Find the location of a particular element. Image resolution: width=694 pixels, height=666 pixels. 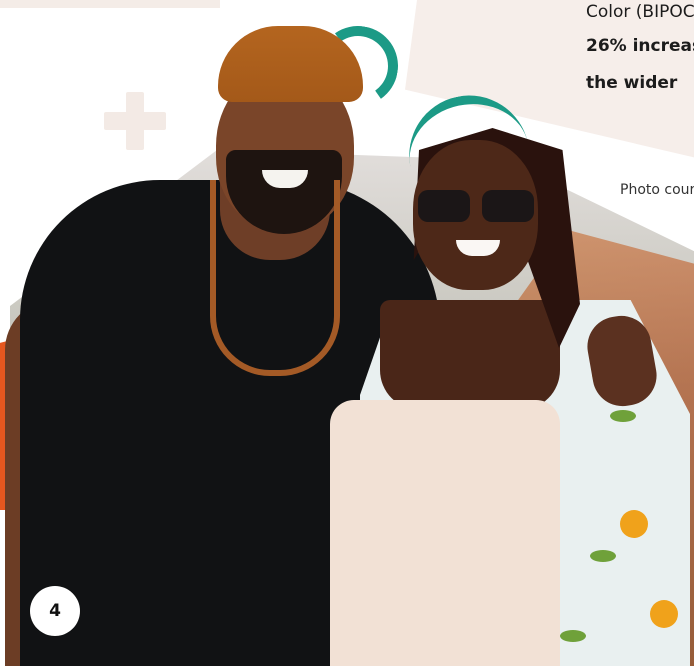

woman-sunglasses is located at coordinates (477, 207).